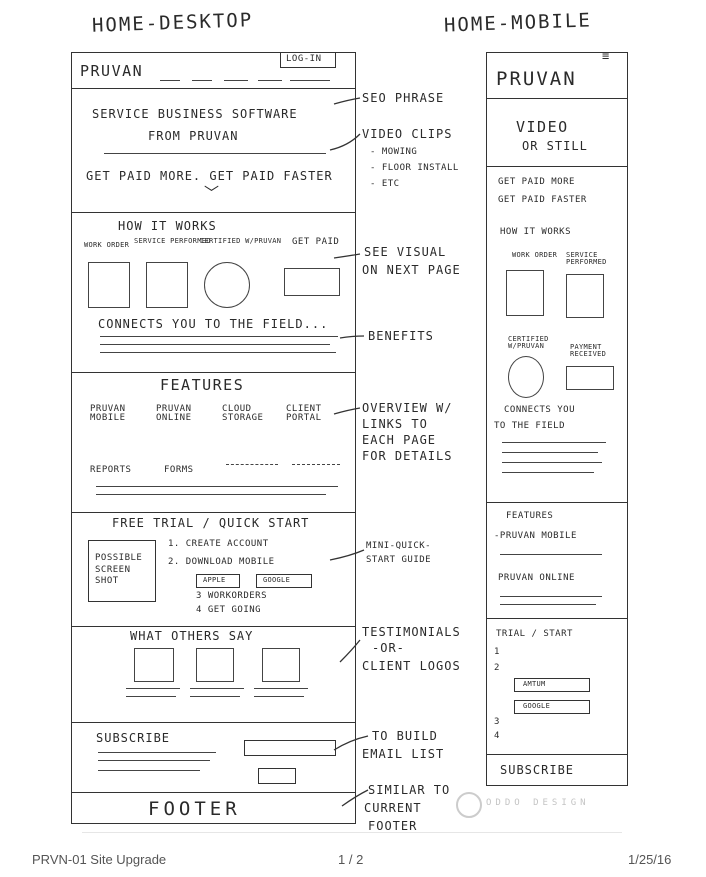 The image size is (706, 877). I want to click on mobile-apple-button: AMTUM, so click(552, 685).